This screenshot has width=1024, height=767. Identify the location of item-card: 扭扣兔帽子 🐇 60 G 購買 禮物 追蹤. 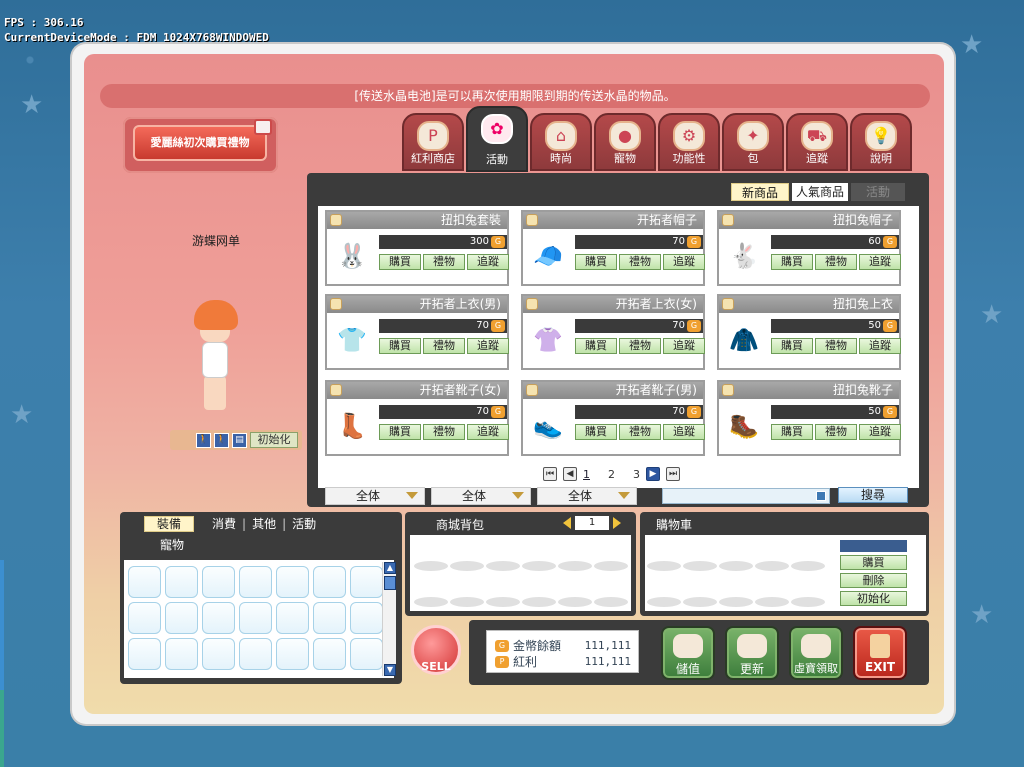
(809, 248).